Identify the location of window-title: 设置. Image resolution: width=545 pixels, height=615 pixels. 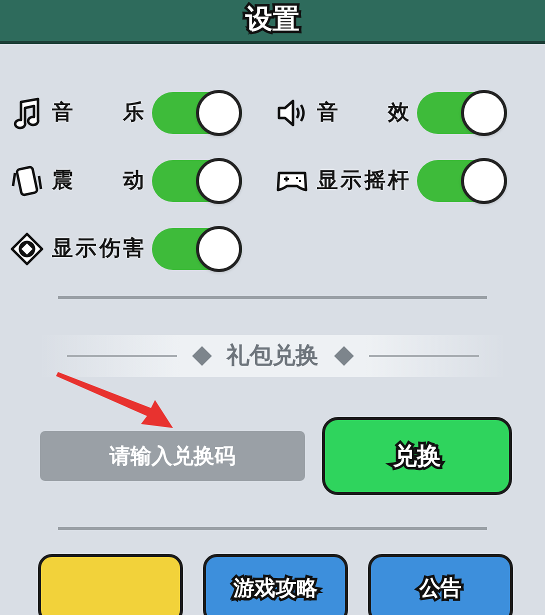
(273, 20).